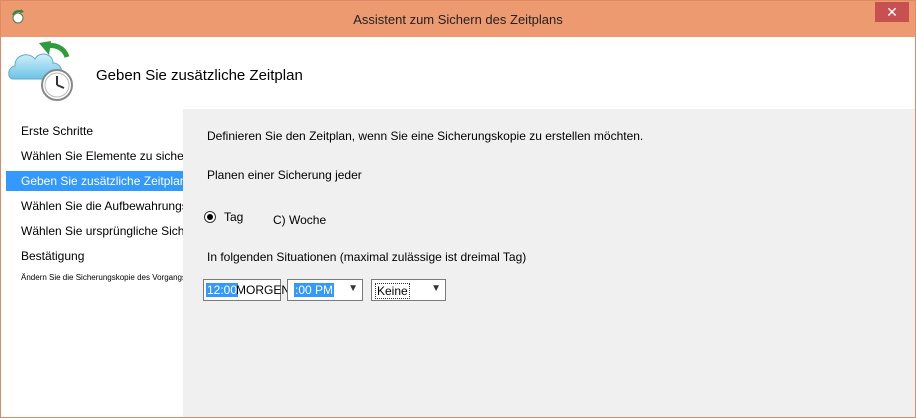 This screenshot has width=916, height=418. I want to click on time-picker-3-select: Keine ▼, so click(408, 290).